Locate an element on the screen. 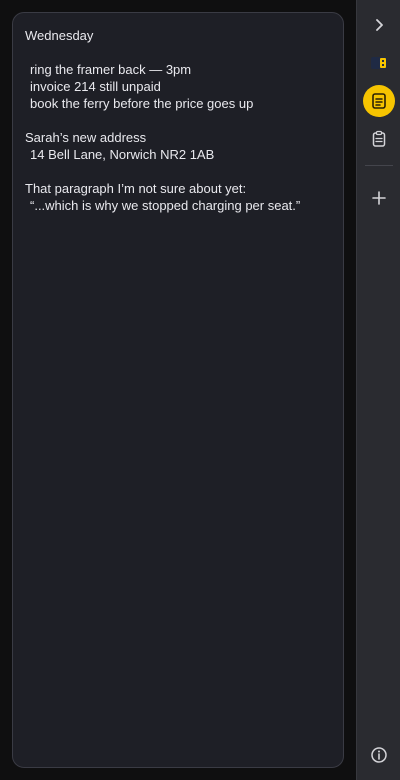 This screenshot has height=780, width=400. info-button is located at coordinates (379, 755).